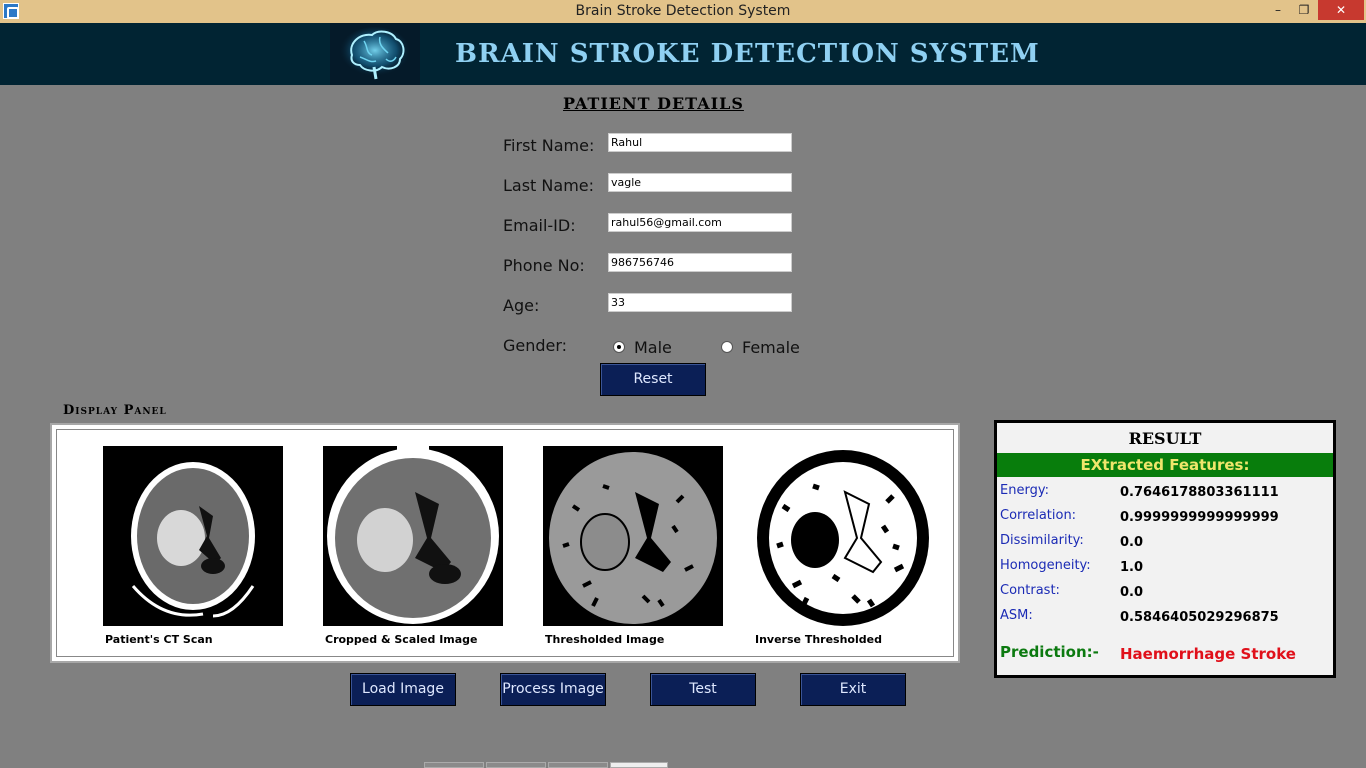 The image size is (1366, 768). Describe the element at coordinates (853, 689) in the screenshot. I see `exit-button: Exit` at that location.